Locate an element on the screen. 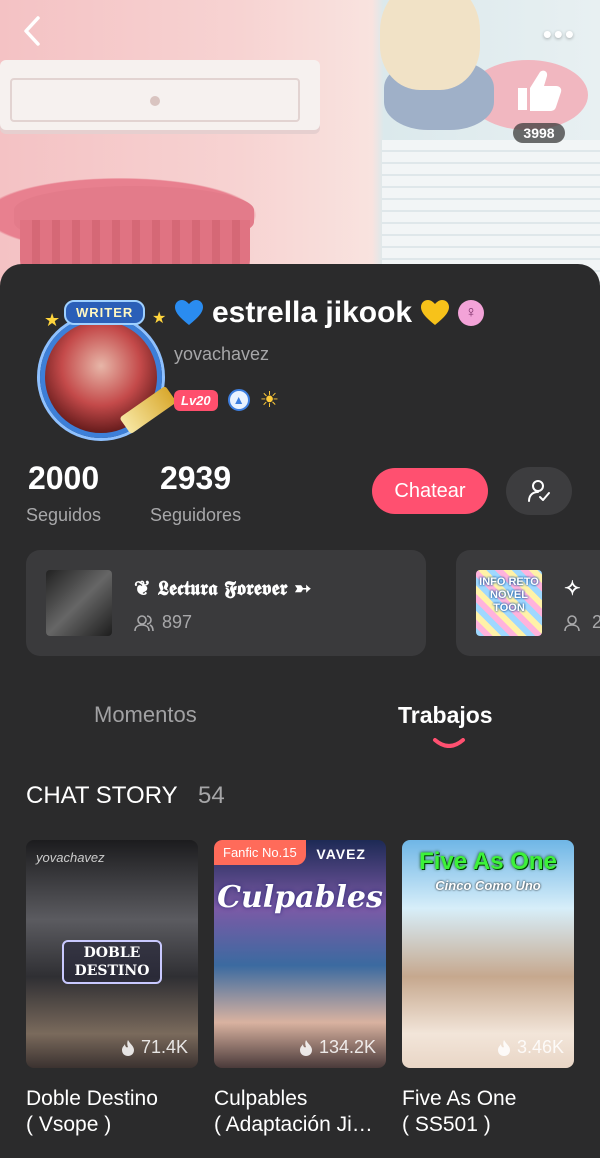  like-button: 3998 is located at coordinates (539, 105).